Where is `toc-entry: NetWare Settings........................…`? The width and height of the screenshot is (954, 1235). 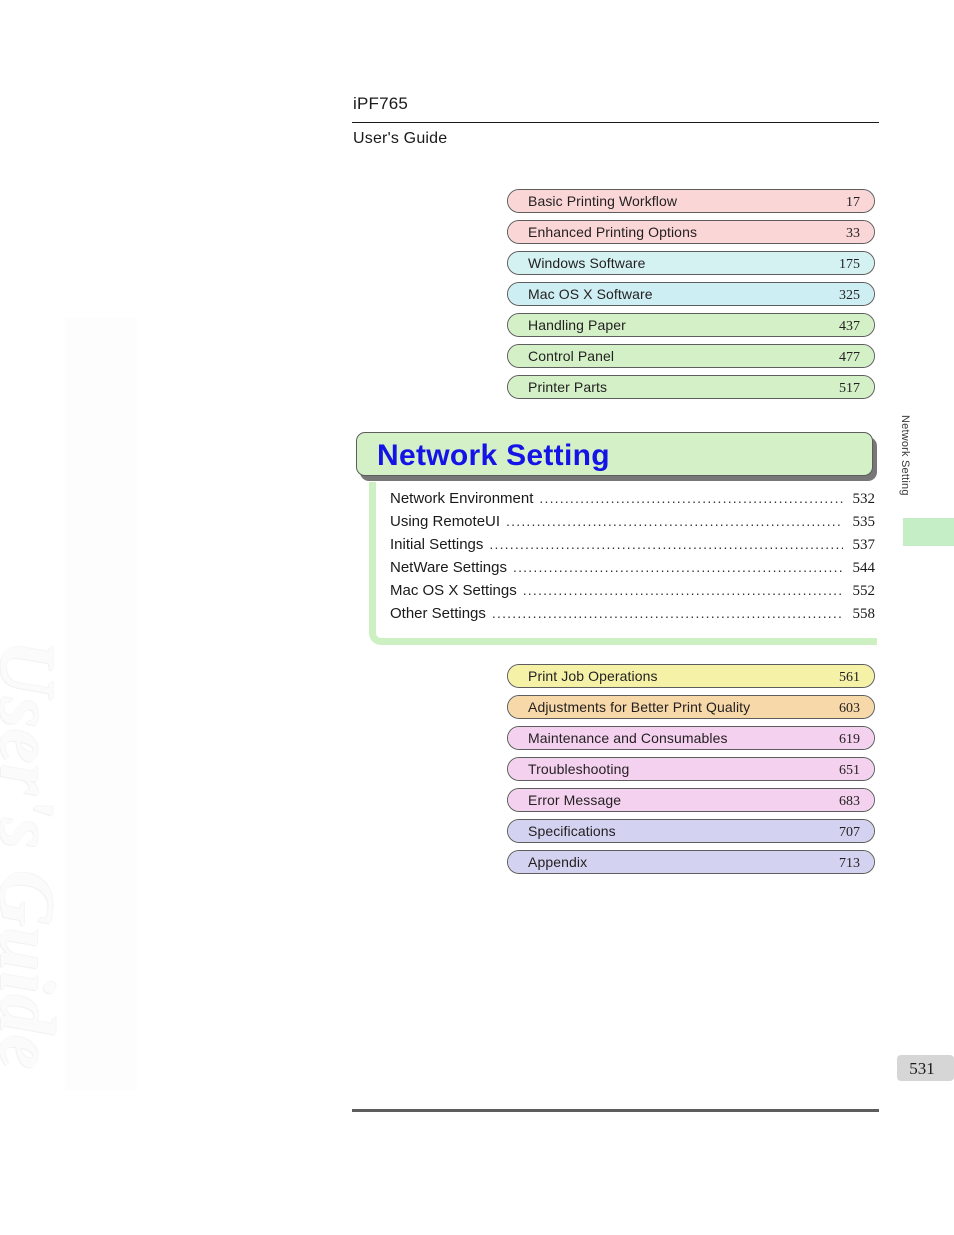 toc-entry: NetWare Settings........................… is located at coordinates (626, 570).